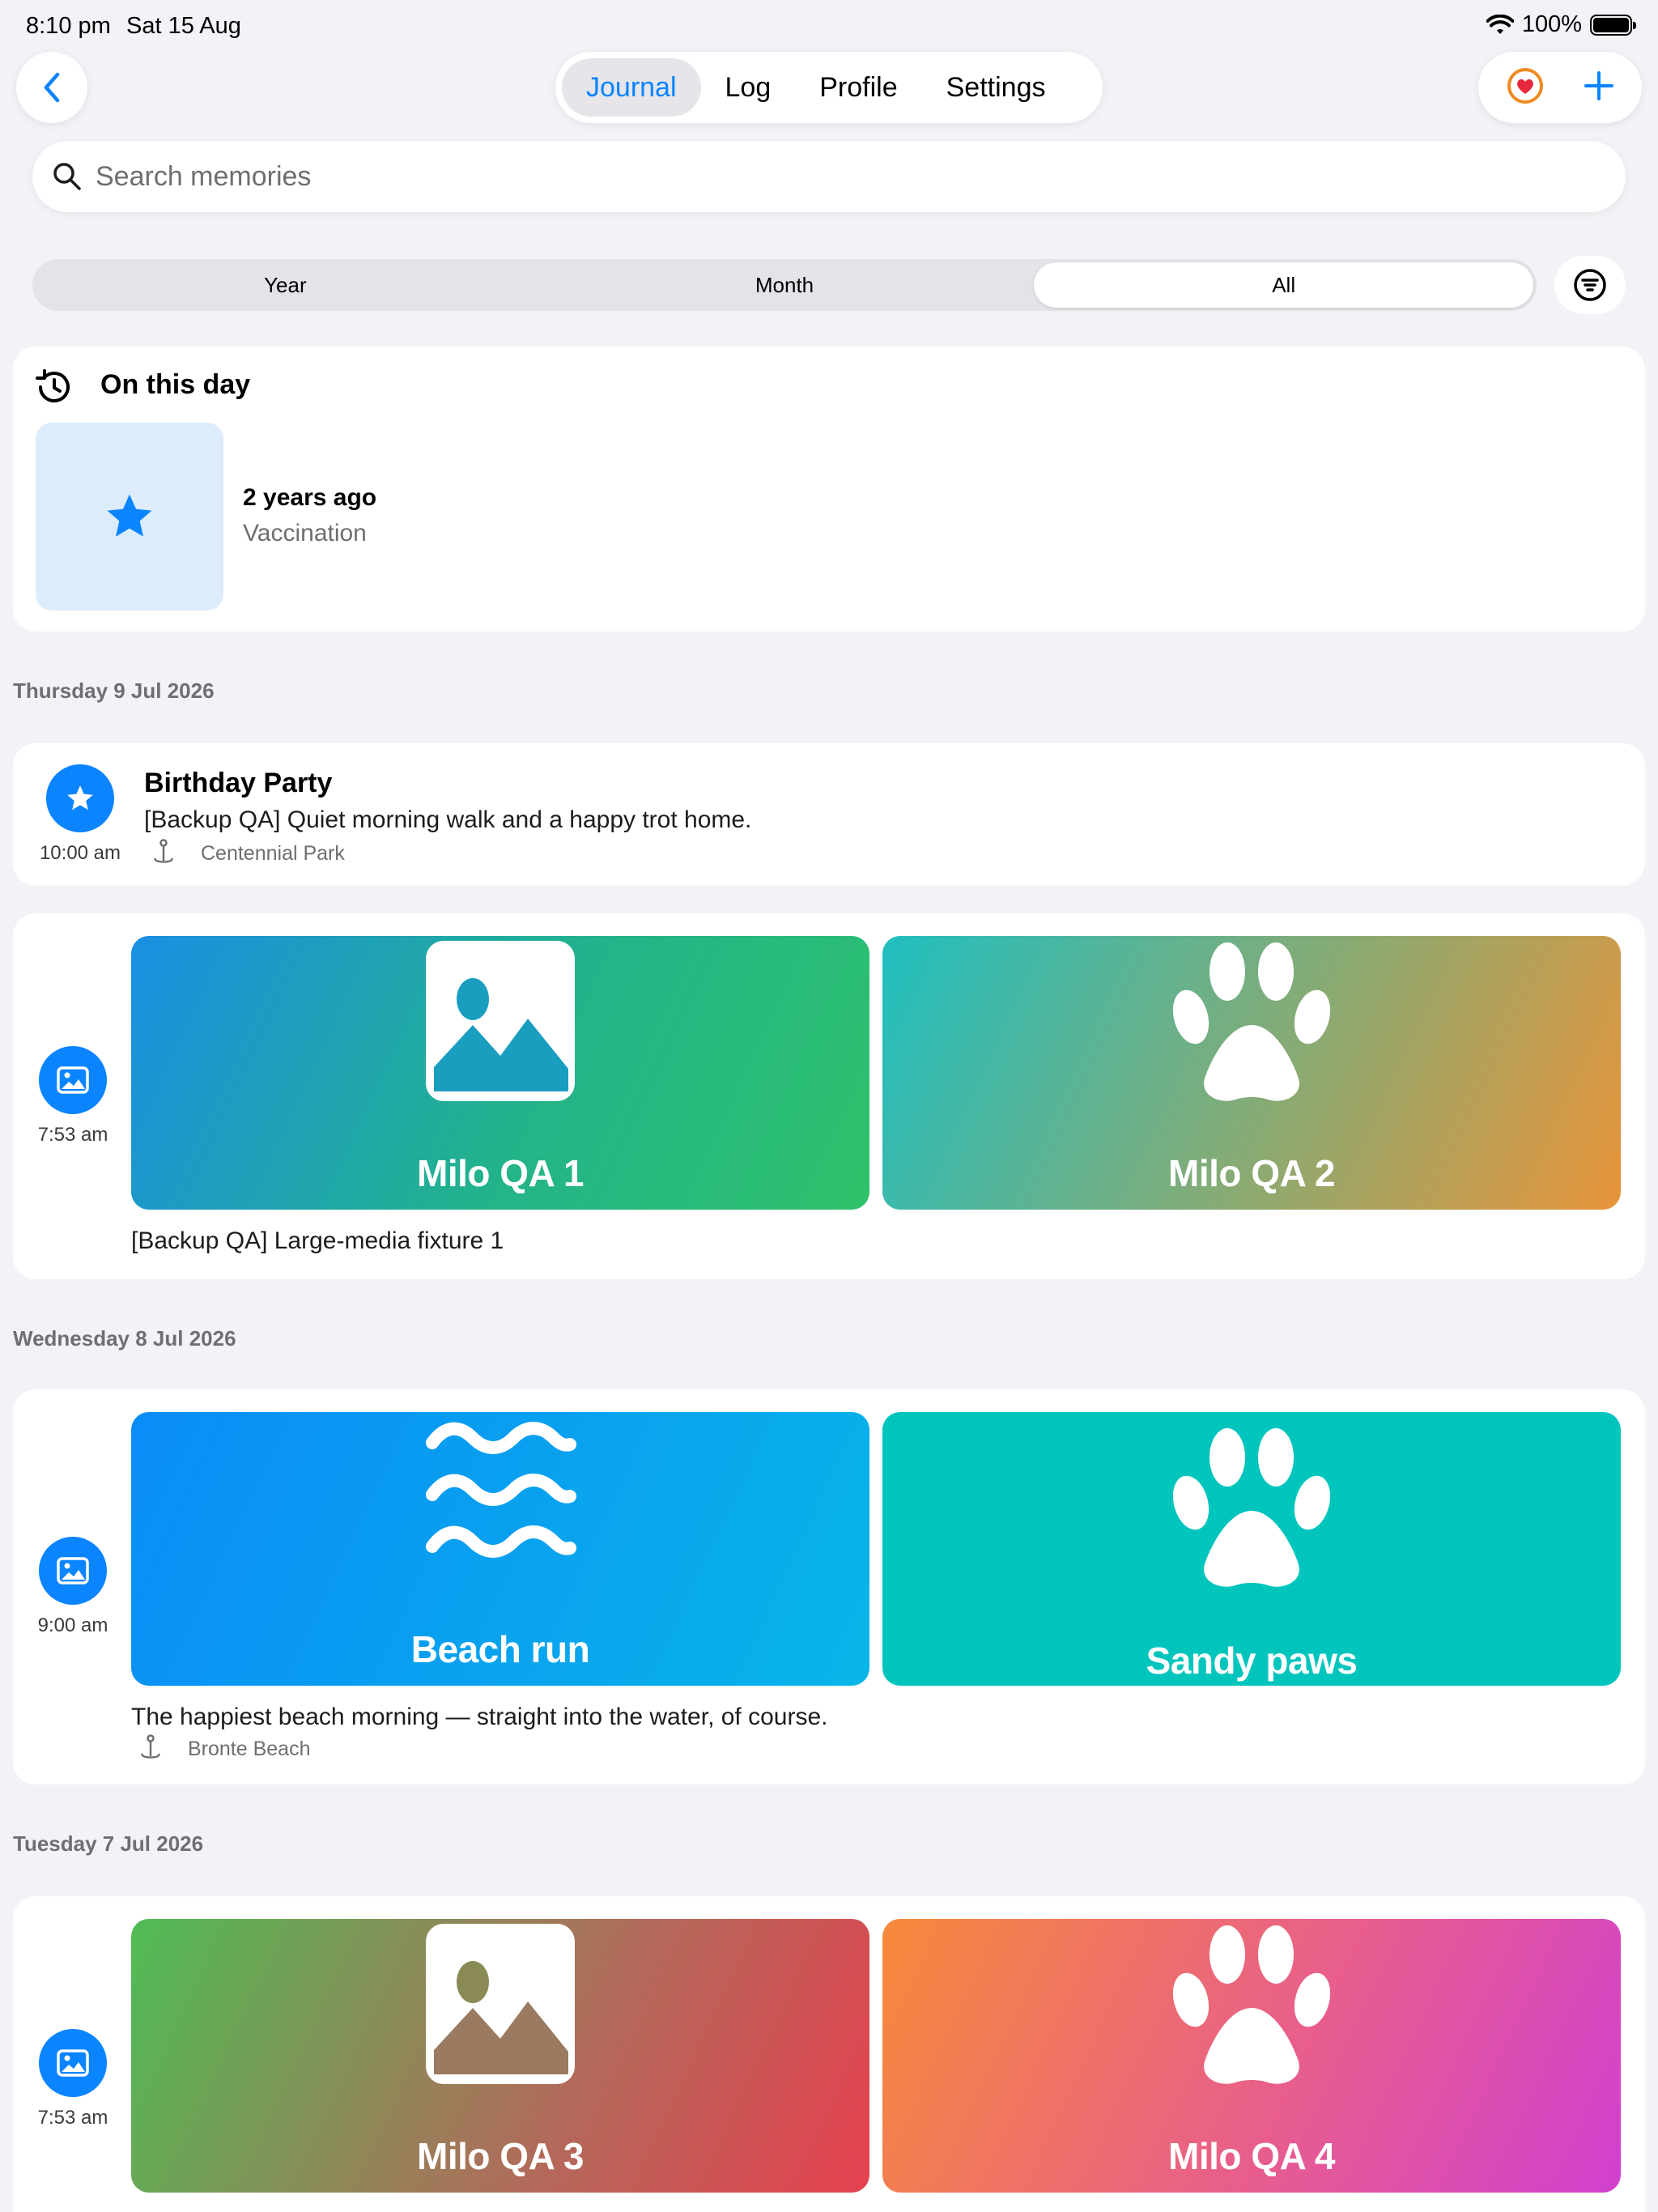 The height and width of the screenshot is (2212, 1658). I want to click on action-buttons, so click(1560, 87).